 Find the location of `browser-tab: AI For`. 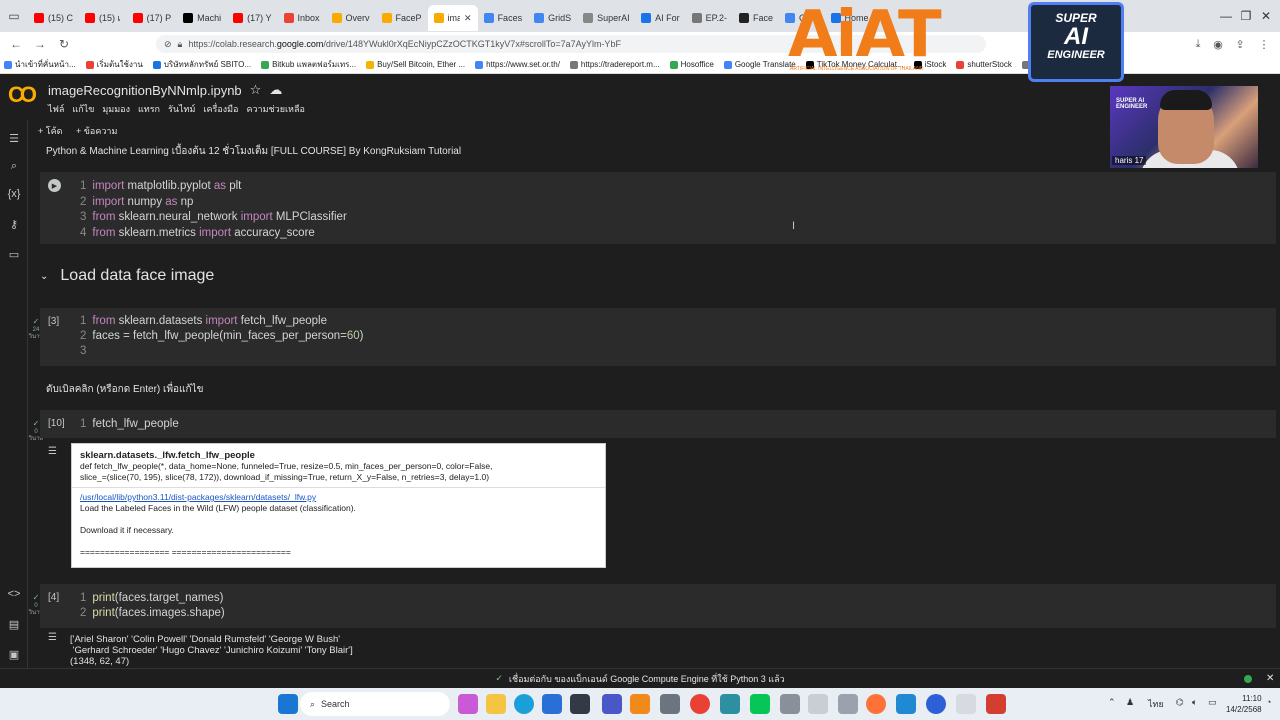

browser-tab: AI For is located at coordinates (660, 18).